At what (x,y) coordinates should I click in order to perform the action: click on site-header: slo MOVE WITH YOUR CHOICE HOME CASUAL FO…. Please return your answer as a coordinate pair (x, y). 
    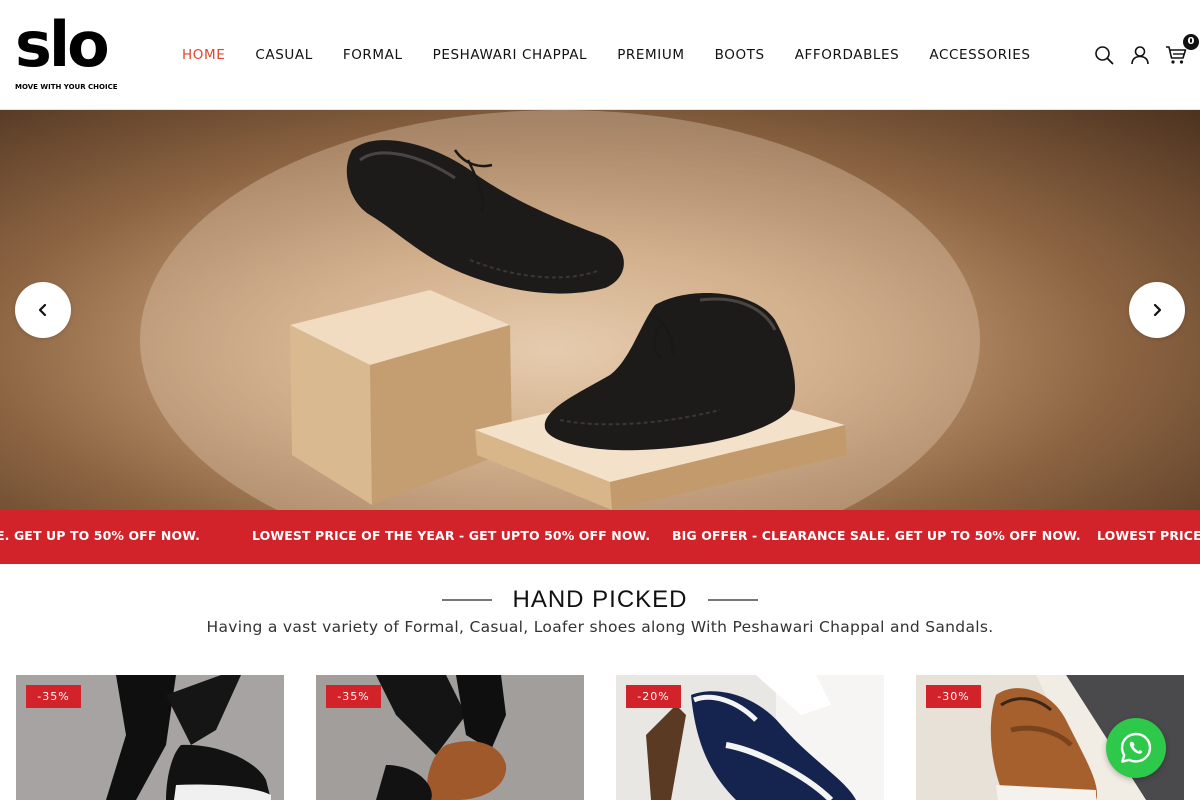
    Looking at the image, I should click on (600, 55).